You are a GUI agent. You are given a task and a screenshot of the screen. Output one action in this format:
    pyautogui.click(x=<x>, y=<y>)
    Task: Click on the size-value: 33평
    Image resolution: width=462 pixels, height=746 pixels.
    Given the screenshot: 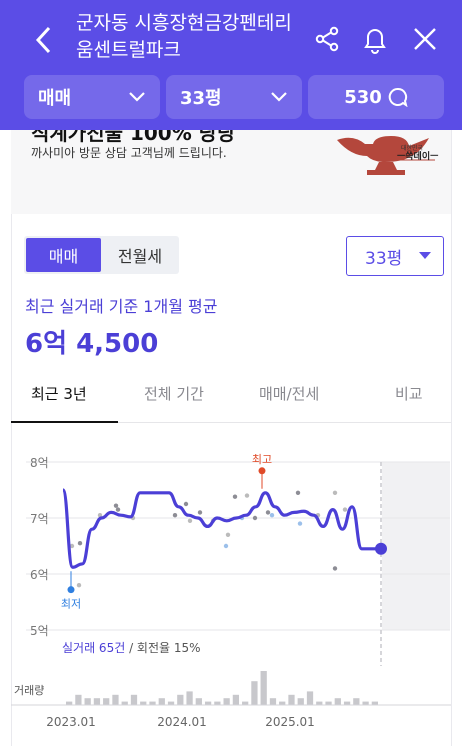 What is the action you would take?
    pyautogui.click(x=201, y=98)
    